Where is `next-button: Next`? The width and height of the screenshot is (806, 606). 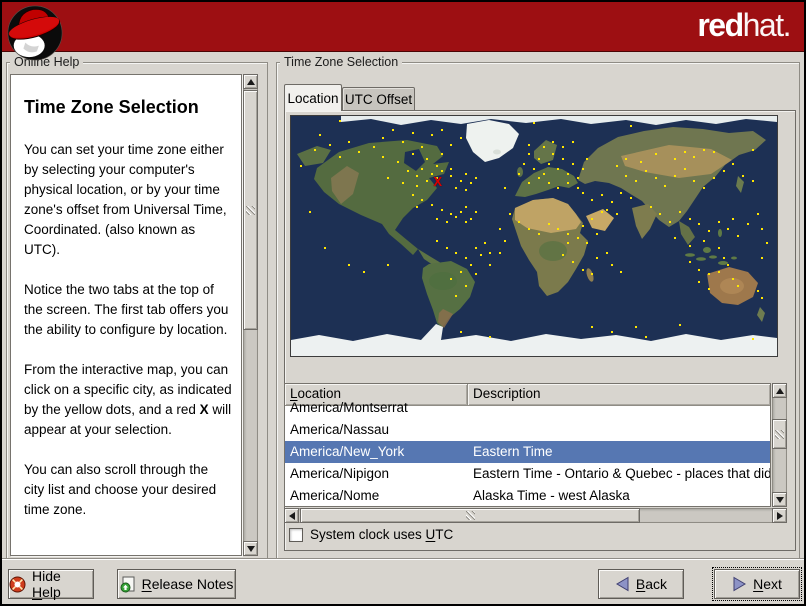
next-button: Next is located at coordinates (757, 584).